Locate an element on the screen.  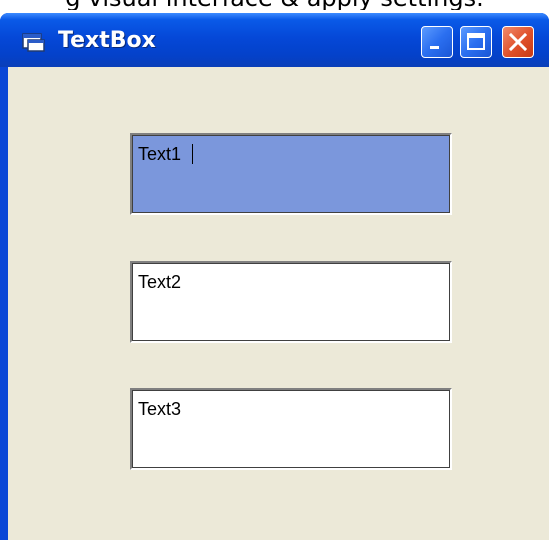
close-icon is located at coordinates (518, 42).